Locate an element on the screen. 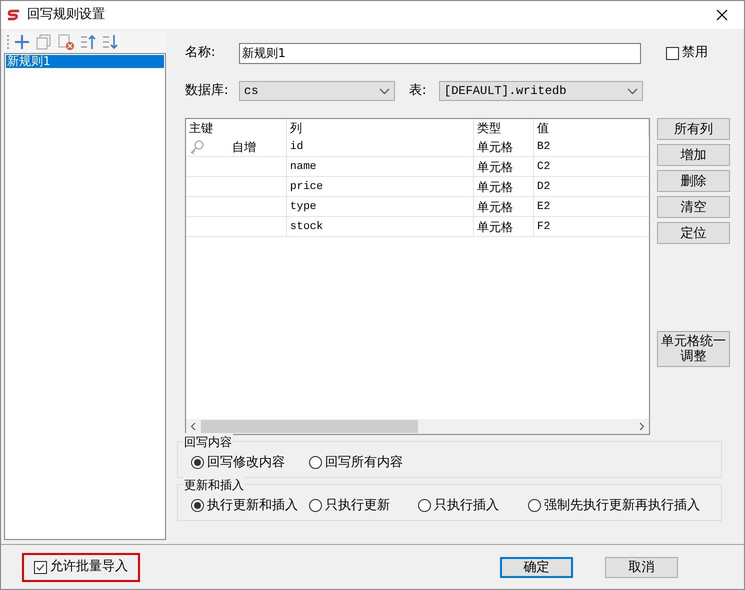  window-title: 回写规则设置 is located at coordinates (66, 15).